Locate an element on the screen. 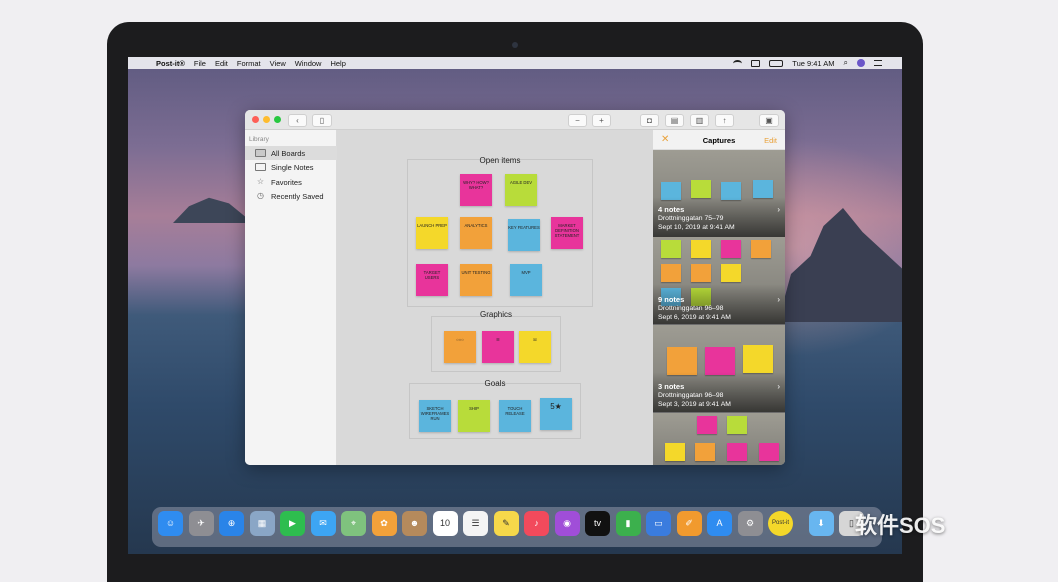 The height and width of the screenshot is (582, 1058). sidebar-item-favorites: ☆ Favorites is located at coordinates (291, 182).